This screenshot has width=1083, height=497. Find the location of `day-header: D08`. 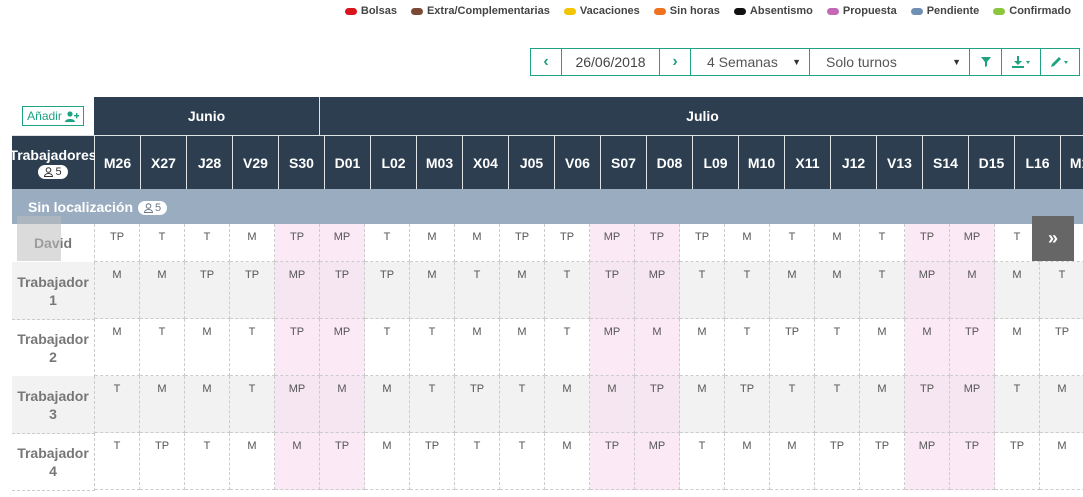

day-header: D08 is located at coordinates (670, 162).